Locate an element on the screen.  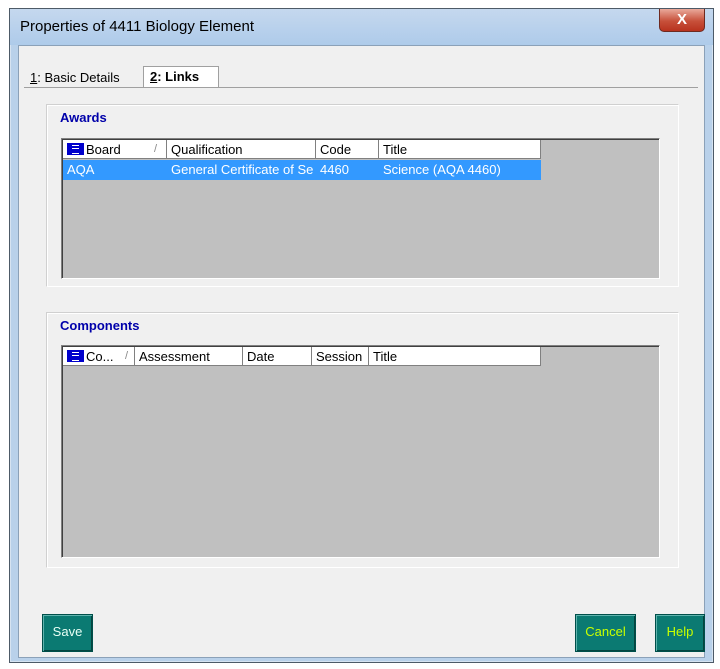
help-button: Help is located at coordinates (680, 633).